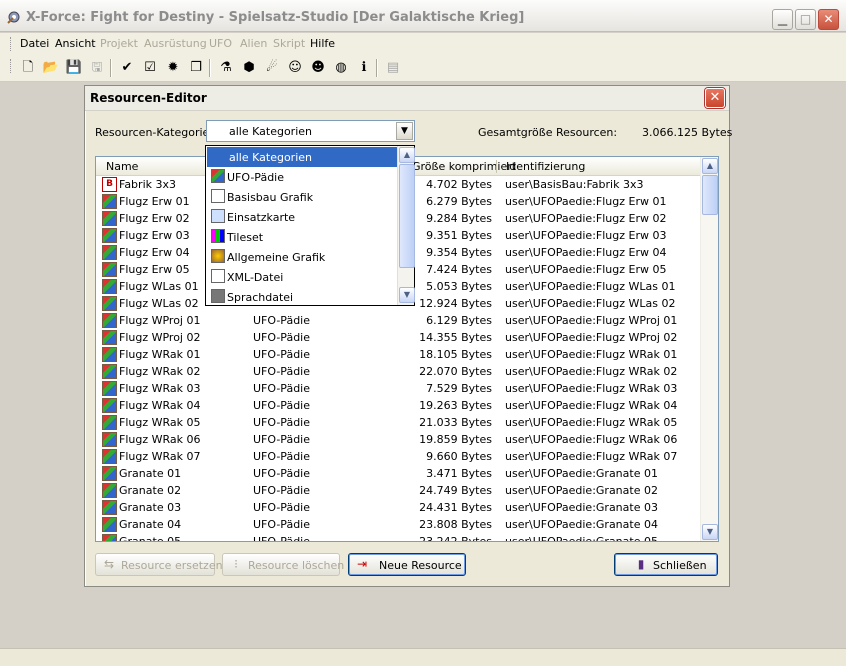 Image resolution: width=846 pixels, height=666 pixels. Describe the element at coordinates (709, 349) in the screenshot. I see `list-scrollbar: ▲ ▼` at that location.